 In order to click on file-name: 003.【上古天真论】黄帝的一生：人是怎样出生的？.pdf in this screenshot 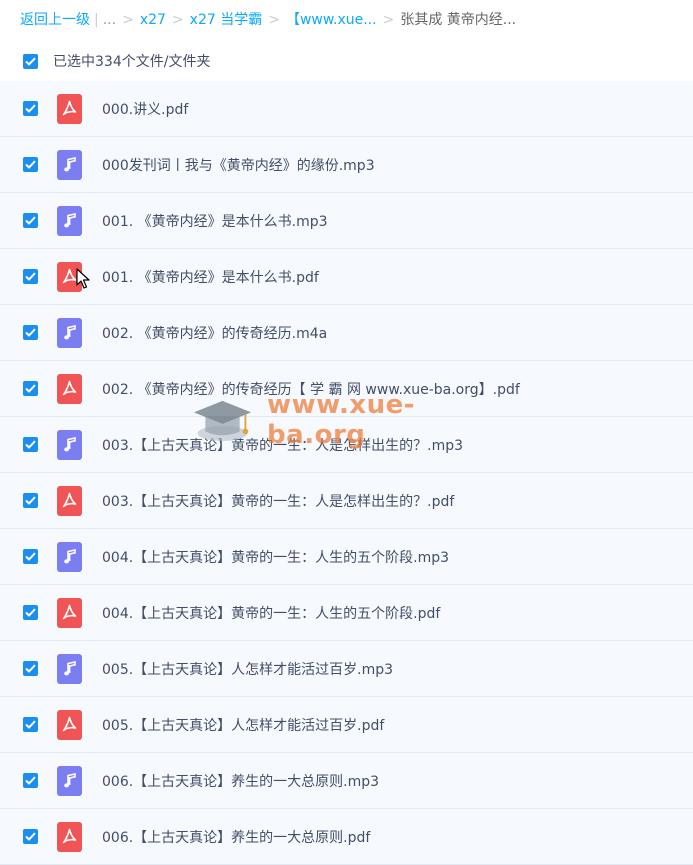, I will do `click(278, 501)`.